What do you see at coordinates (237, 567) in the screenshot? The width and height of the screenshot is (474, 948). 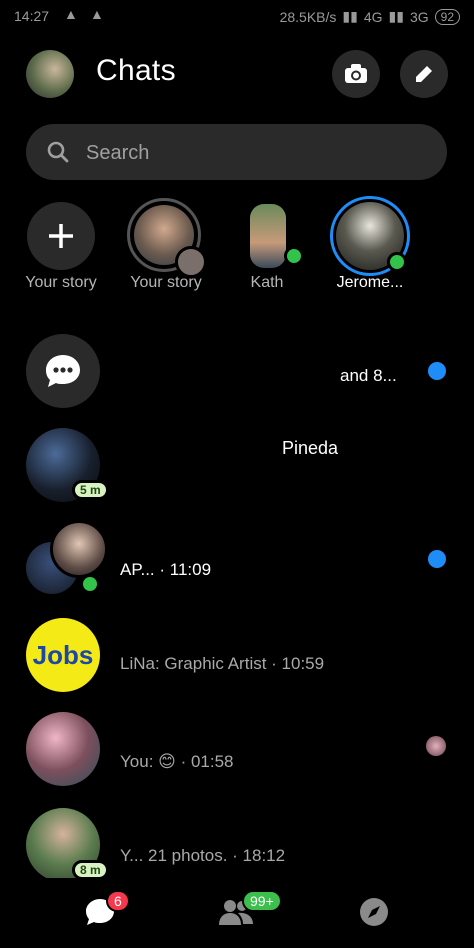 I see `chat-row: AP... · 11:09` at bounding box center [237, 567].